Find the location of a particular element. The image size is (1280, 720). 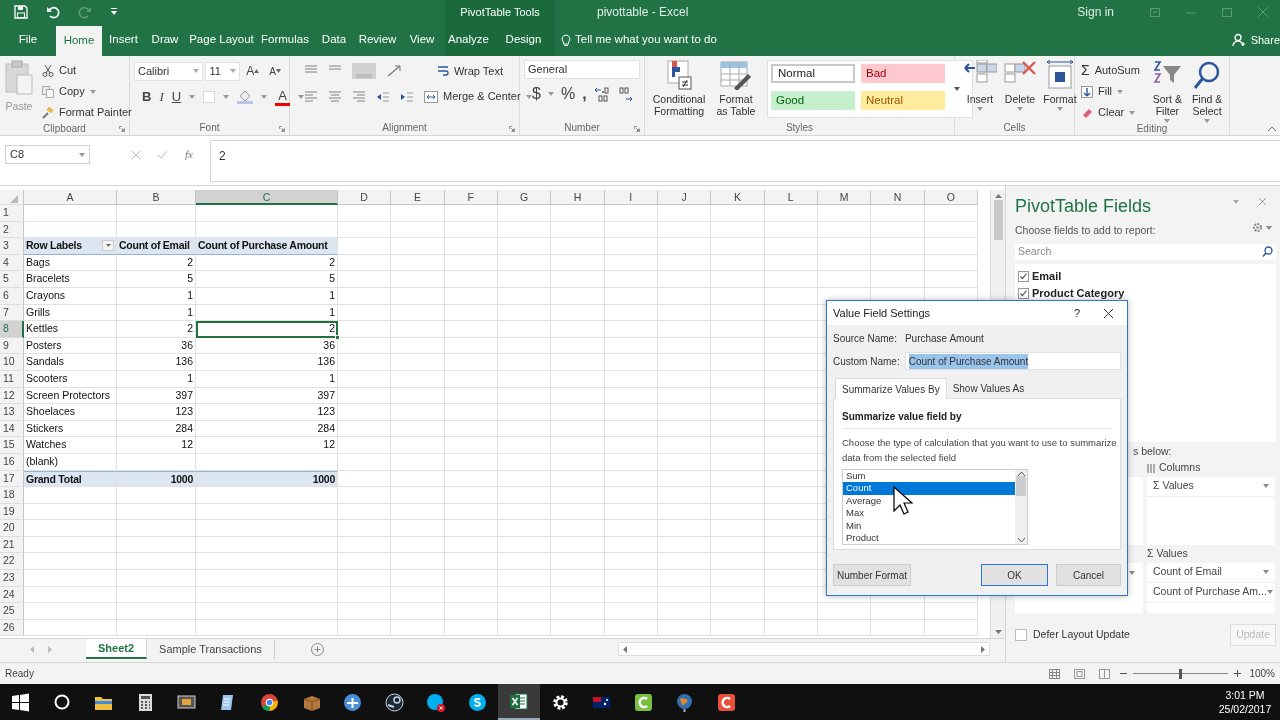

decrease-indent-icon is located at coordinates (383, 96).